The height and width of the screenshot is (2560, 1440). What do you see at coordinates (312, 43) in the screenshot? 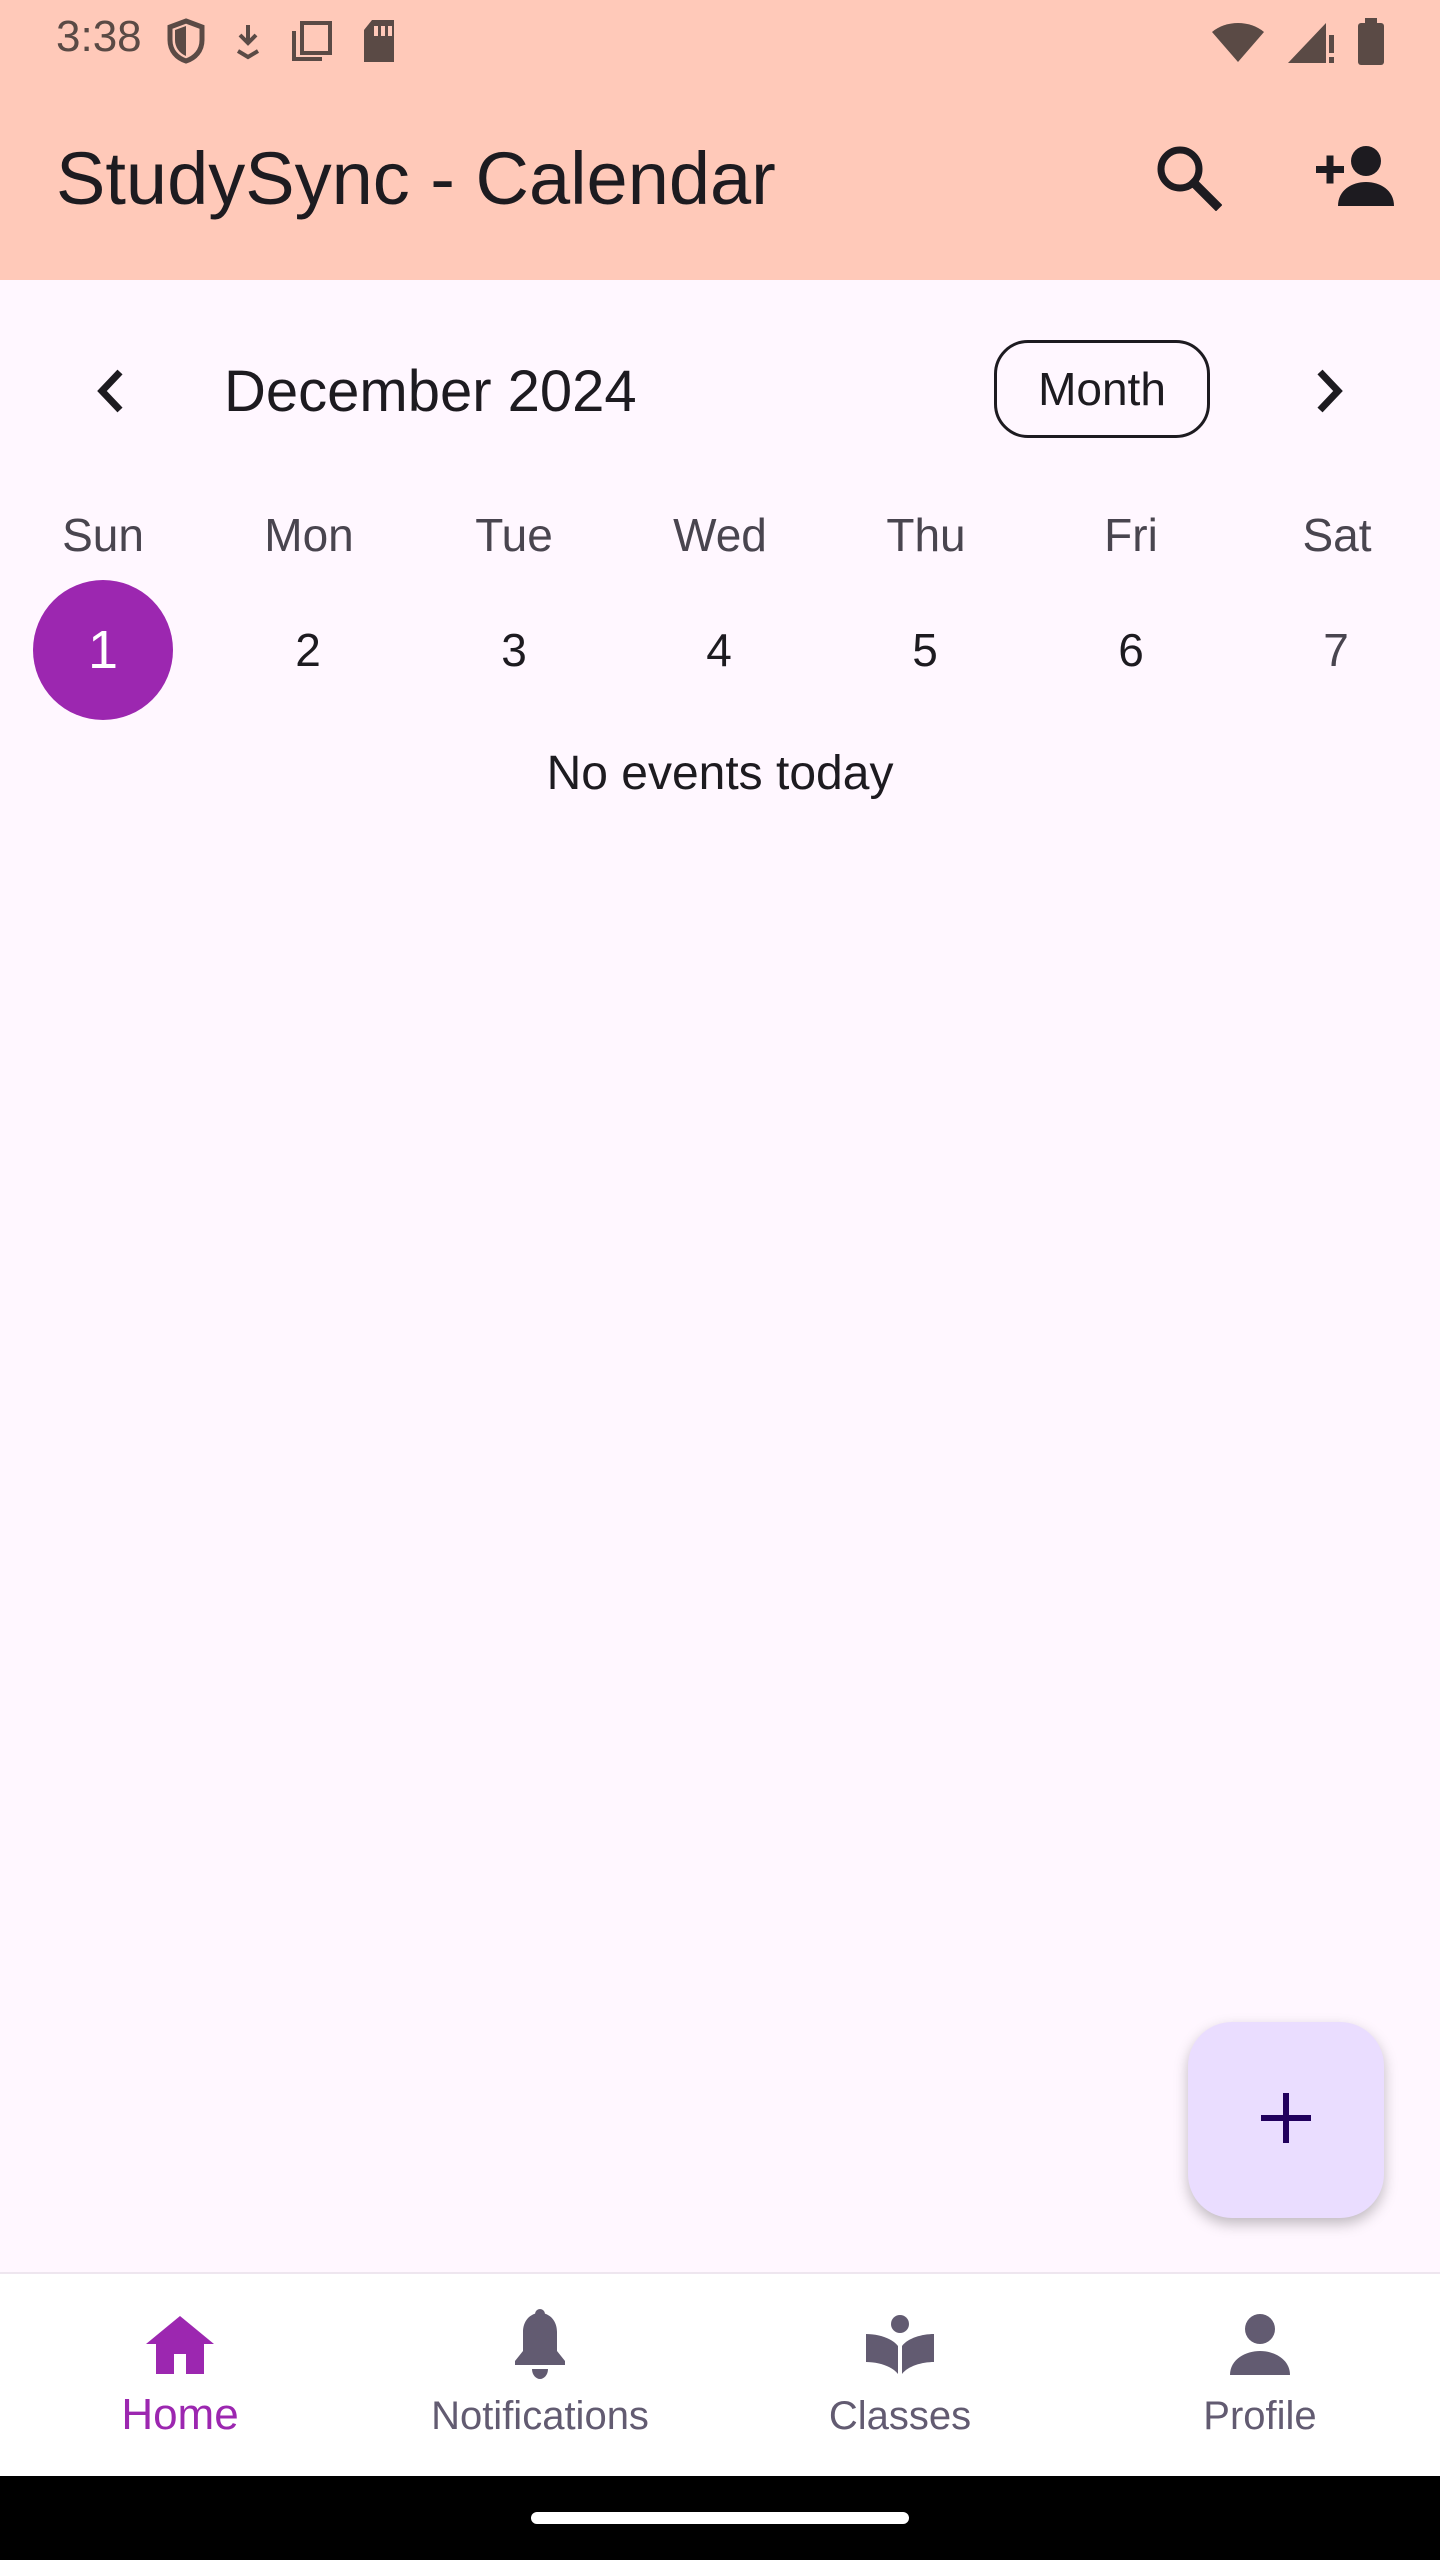
I see `copy-icon` at bounding box center [312, 43].